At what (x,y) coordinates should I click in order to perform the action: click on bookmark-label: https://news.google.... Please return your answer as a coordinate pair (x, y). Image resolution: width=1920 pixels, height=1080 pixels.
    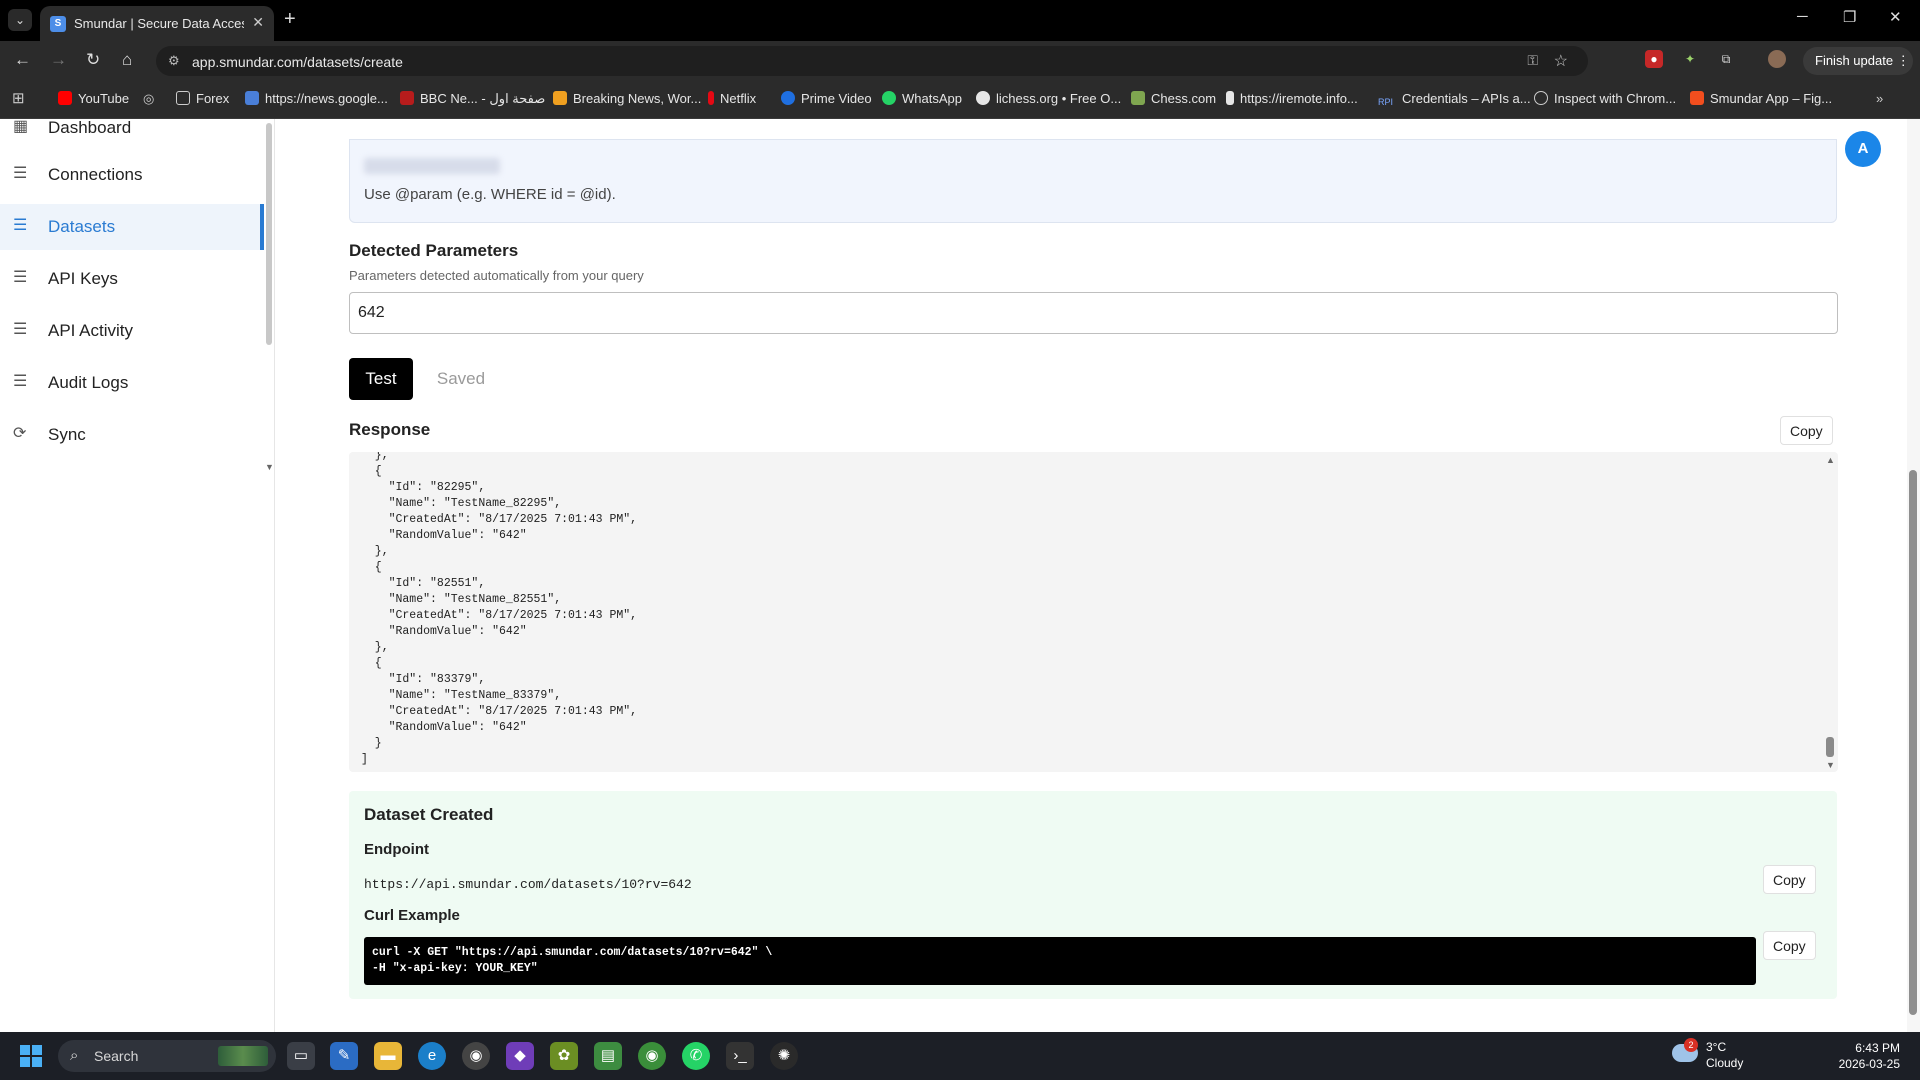
    Looking at the image, I should click on (326, 98).